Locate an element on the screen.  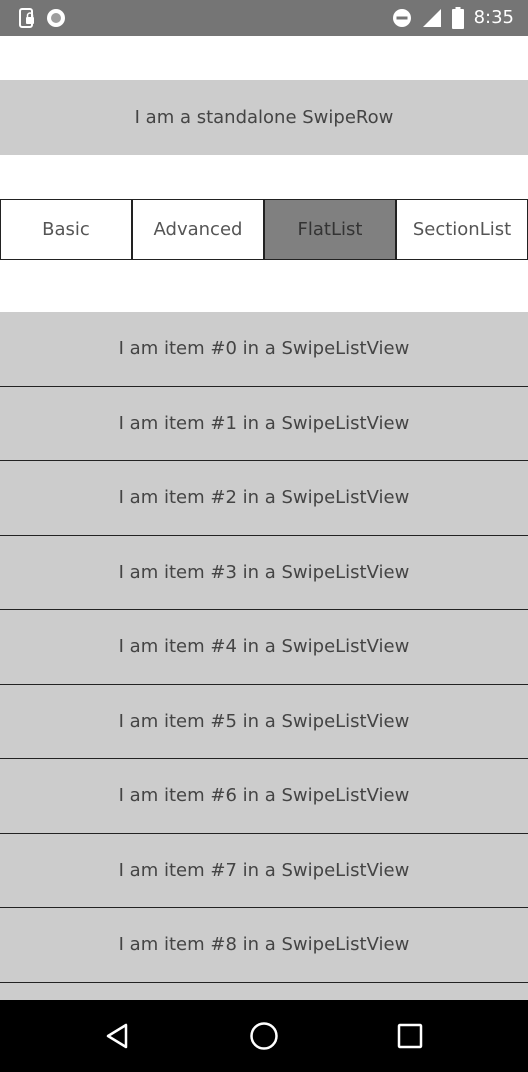
list-item-label: I am item #5 in a SwipeListView is located at coordinates (264, 721).